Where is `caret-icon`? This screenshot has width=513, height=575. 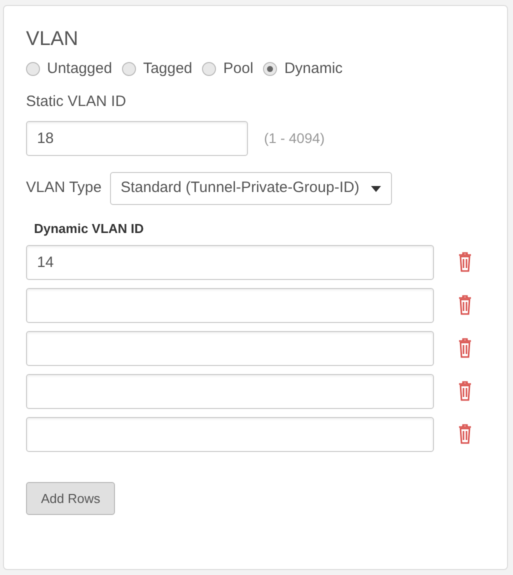 caret-icon is located at coordinates (376, 189).